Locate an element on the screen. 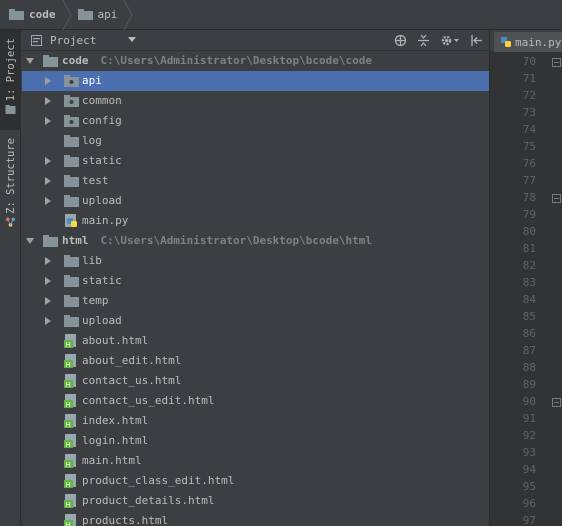 This screenshot has width=562, height=526. structure-tool-tab: Z: Structure is located at coordinates (10, 180).